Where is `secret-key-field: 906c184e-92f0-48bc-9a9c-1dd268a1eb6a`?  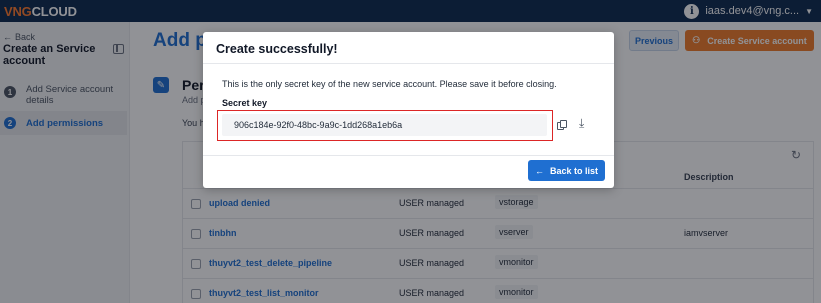 secret-key-field: 906c184e-92f0-48bc-9a9c-1dd268a1eb6a is located at coordinates (384, 125).